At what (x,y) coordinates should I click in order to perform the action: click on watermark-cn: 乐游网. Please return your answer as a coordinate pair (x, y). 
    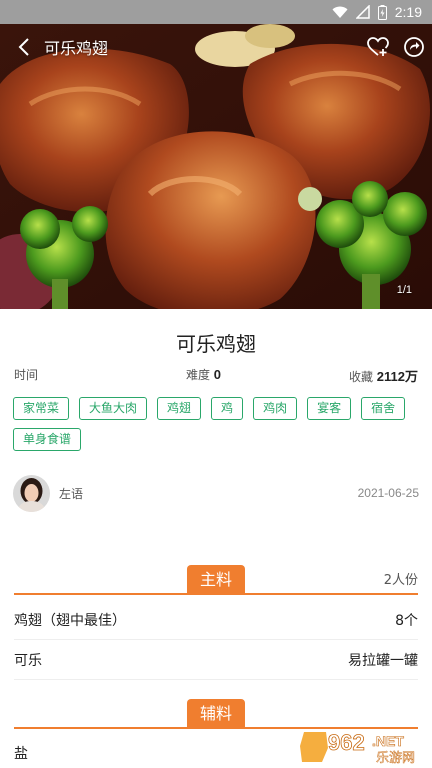
    Looking at the image, I should click on (395, 757).